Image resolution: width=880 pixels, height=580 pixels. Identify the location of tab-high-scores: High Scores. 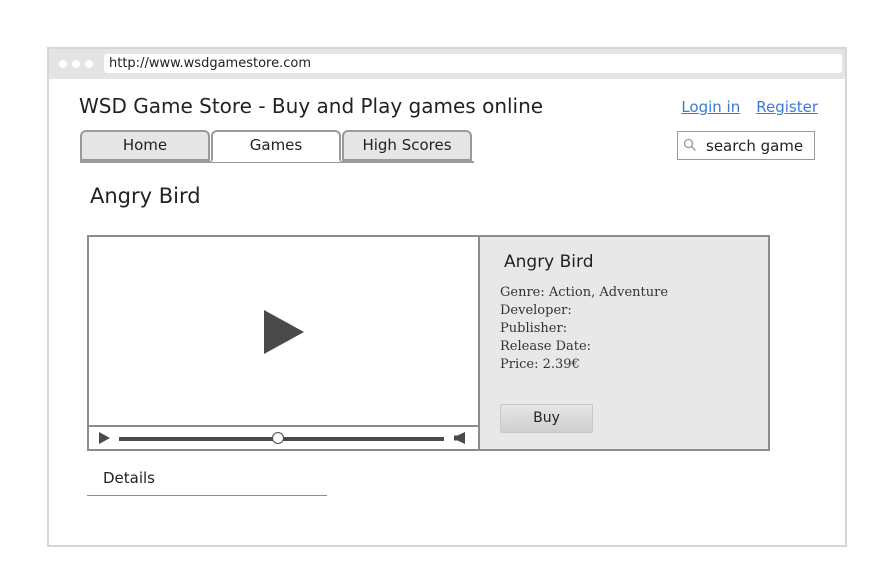
(407, 145).